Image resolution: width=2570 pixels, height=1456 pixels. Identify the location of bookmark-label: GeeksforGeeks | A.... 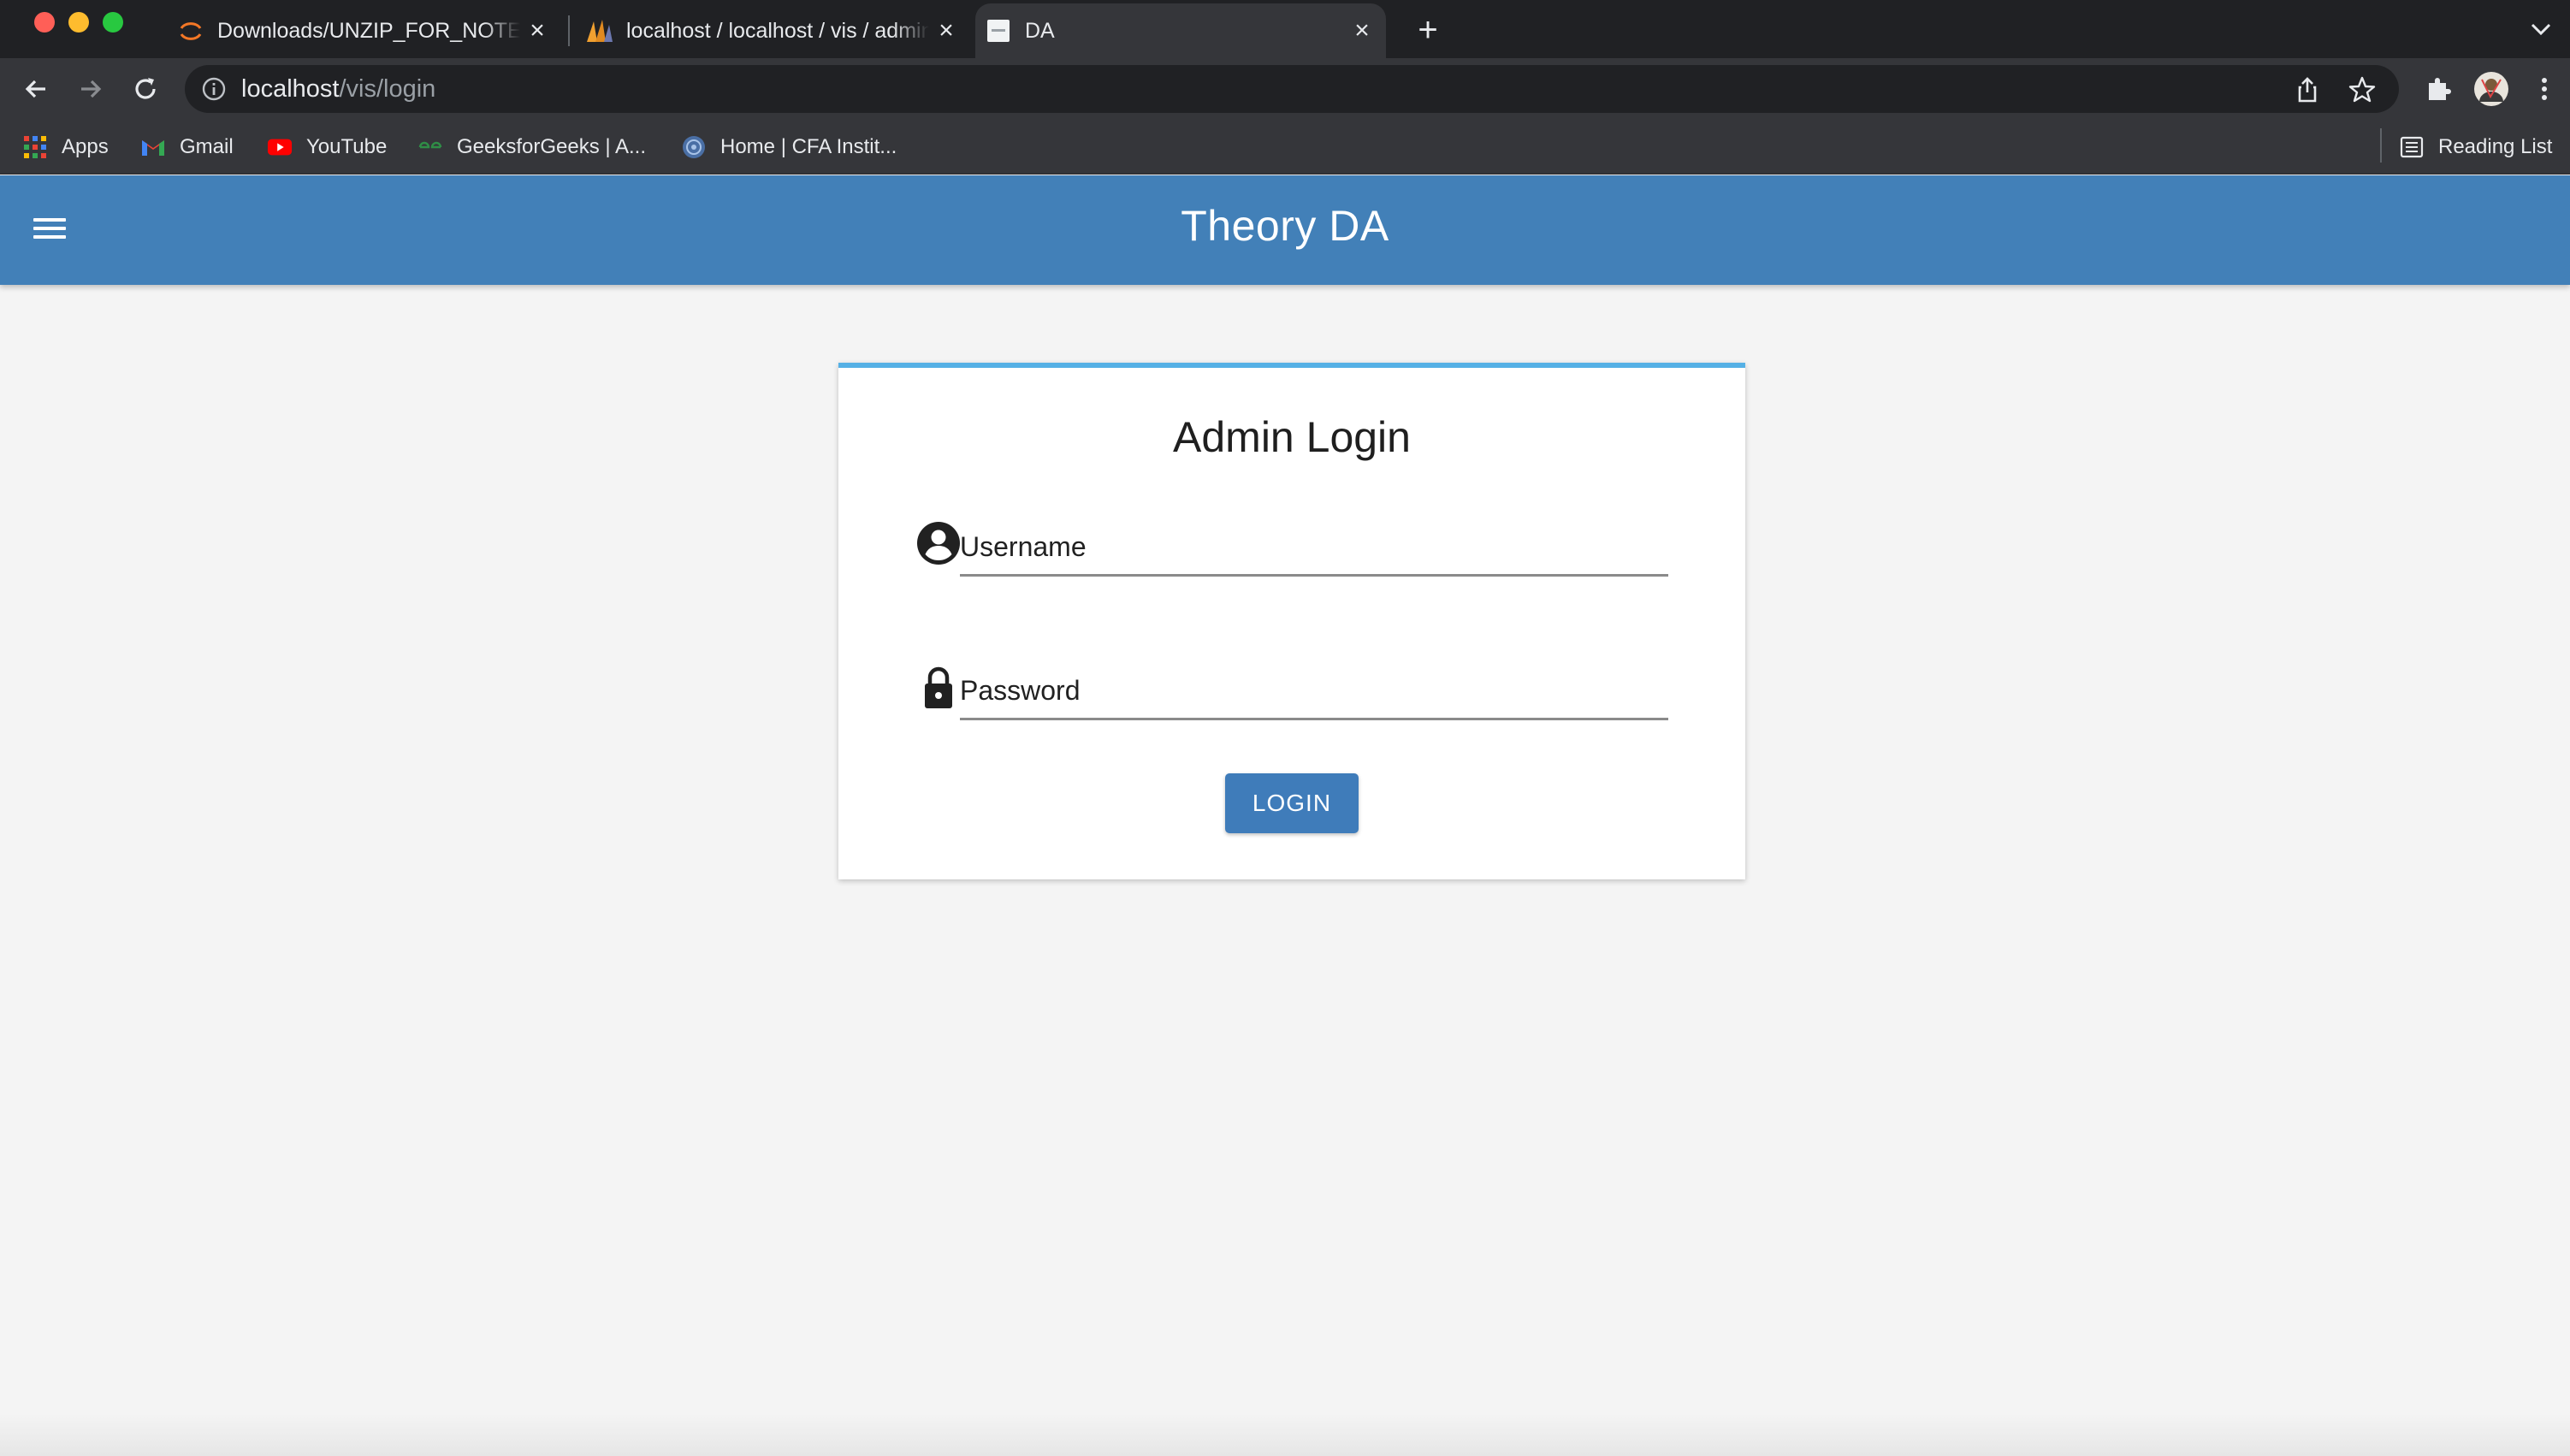
(551, 146).